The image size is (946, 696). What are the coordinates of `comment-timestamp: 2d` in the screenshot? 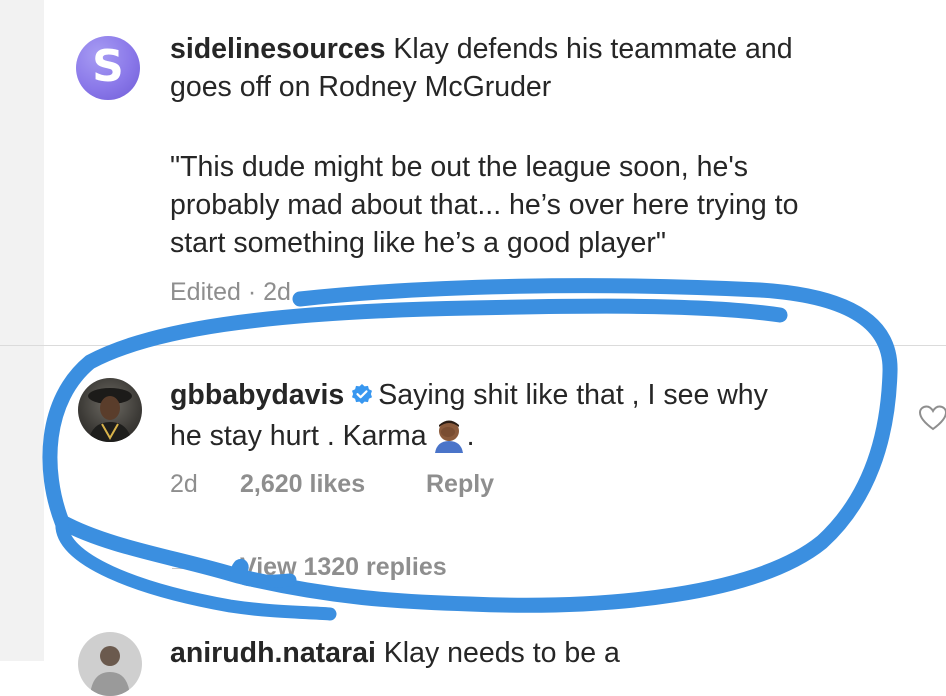 It's located at (184, 484).